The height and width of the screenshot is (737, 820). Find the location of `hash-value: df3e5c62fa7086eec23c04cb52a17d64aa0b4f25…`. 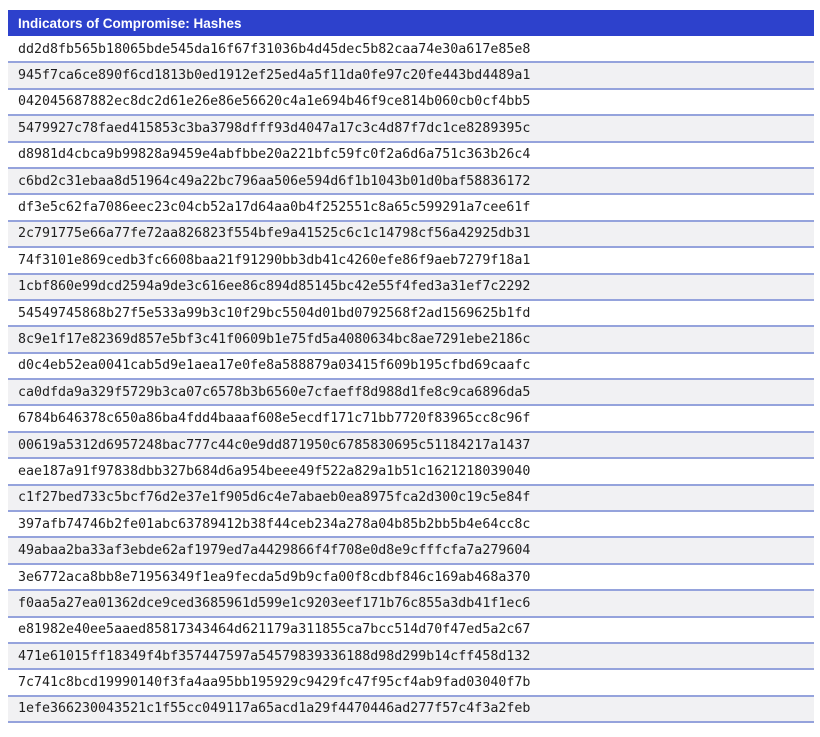

hash-value: df3e5c62fa7086eec23c04cb52a17d64aa0b4f25… is located at coordinates (274, 208).